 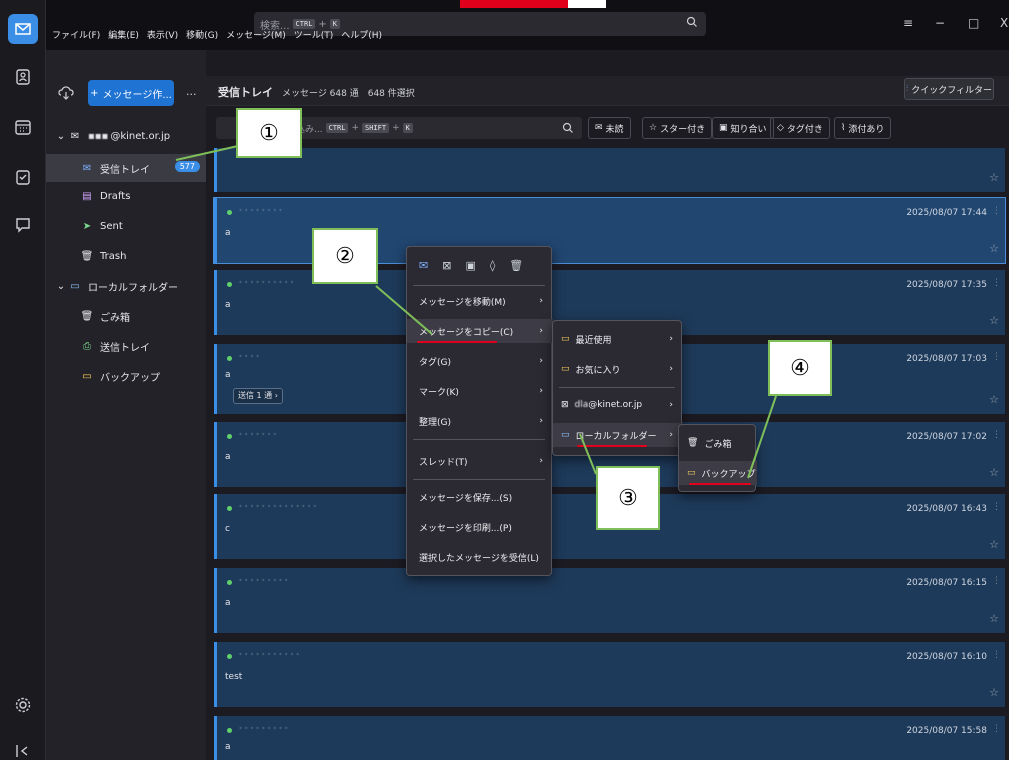 I want to click on annotation-1: ①, so click(x=269, y=133).